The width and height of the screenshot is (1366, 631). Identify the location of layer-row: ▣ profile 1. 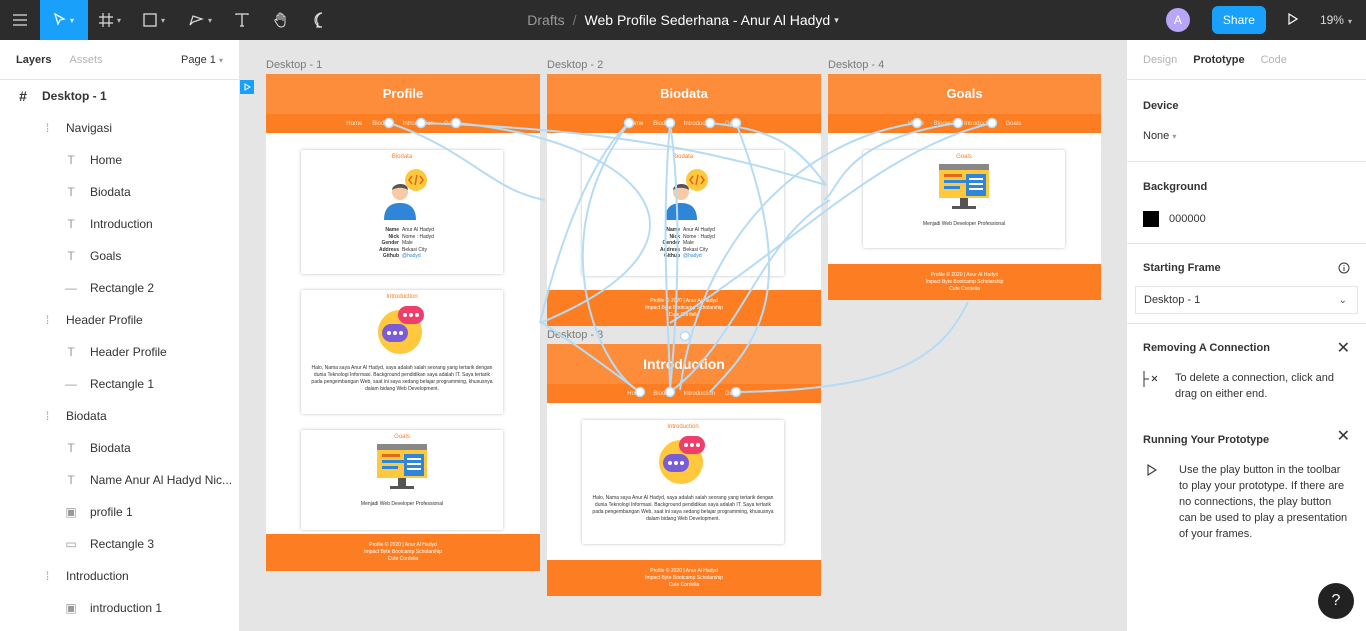
(119, 512).